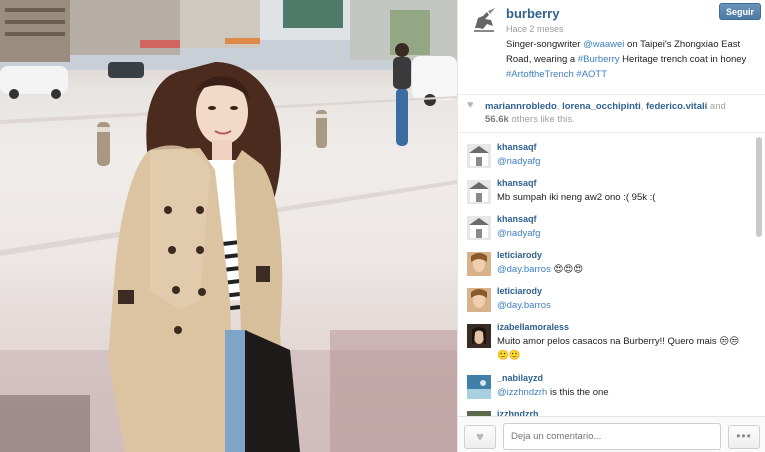  Describe the element at coordinates (740, 11) in the screenshot. I see `follow-button: Seguir` at that location.